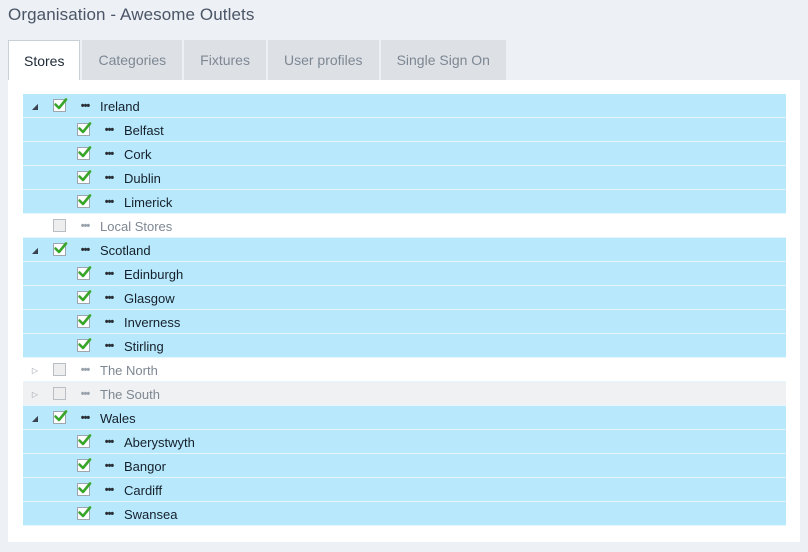 The image size is (808, 552). I want to click on tree-node-label: Inverness, so click(152, 322).